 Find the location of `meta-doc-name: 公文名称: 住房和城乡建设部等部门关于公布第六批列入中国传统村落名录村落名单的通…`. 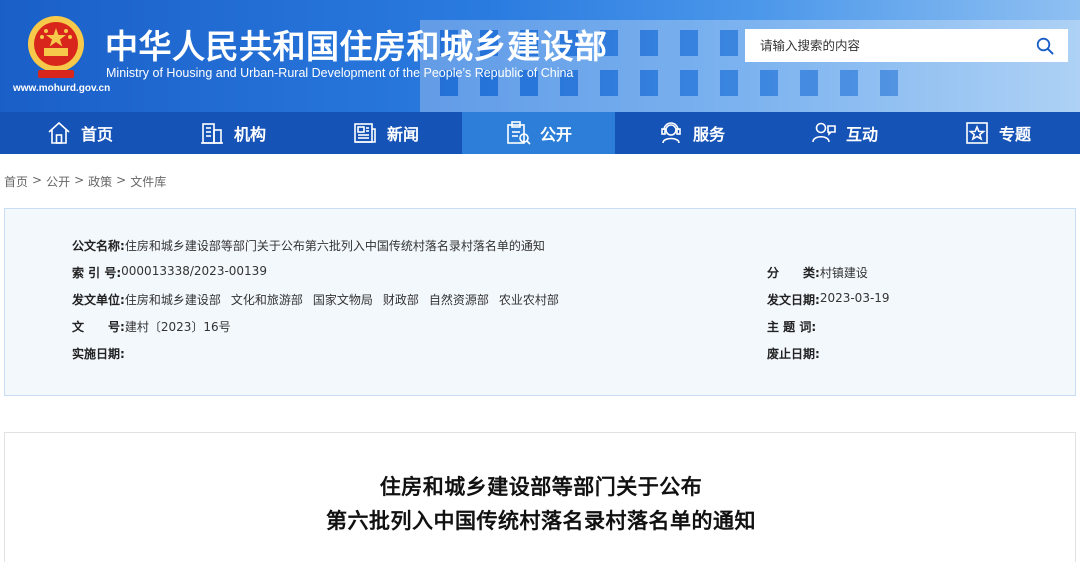

meta-doc-name: 公文名称: 住房和城乡建设部等部门关于公布第六批列入中国传统村落名录村落名单的通… is located at coordinates (308, 245).